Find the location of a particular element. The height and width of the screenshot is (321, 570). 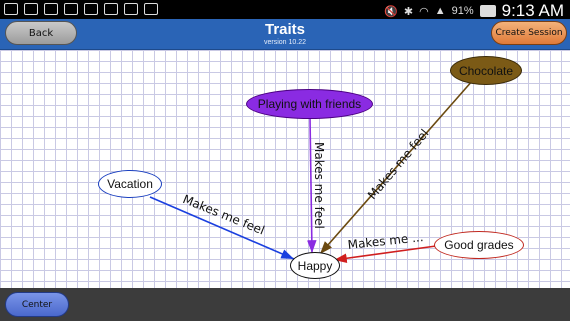

battery-percent: 91% is located at coordinates (462, 11).